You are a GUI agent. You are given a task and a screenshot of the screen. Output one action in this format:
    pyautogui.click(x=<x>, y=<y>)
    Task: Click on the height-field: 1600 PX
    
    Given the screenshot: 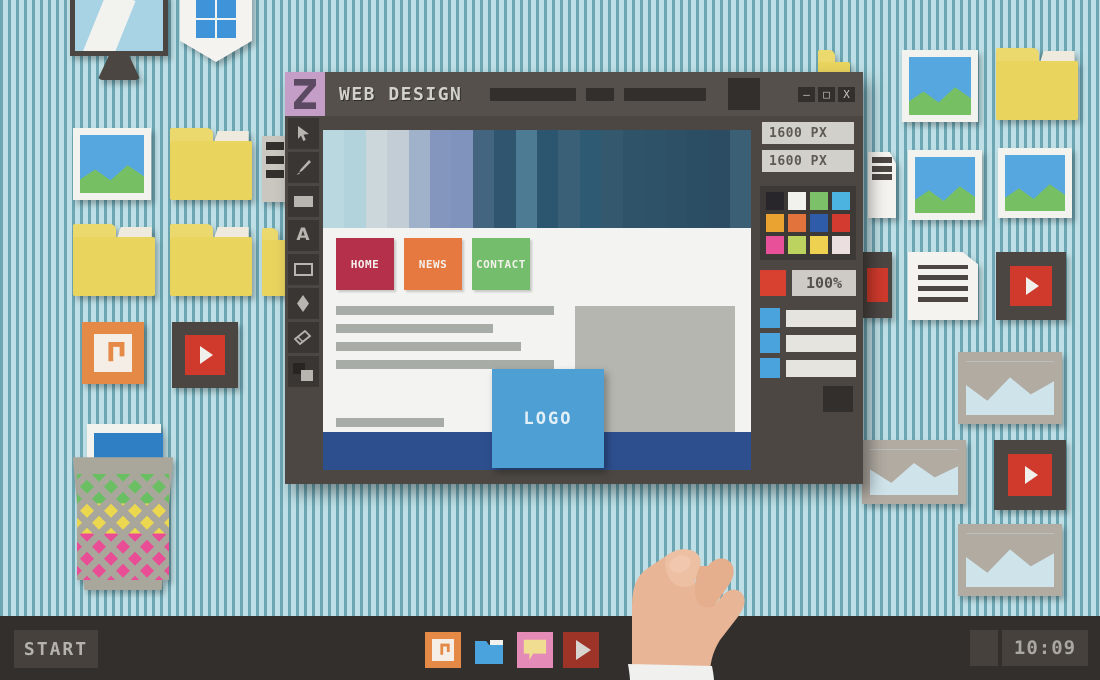 What is the action you would take?
    pyautogui.click(x=808, y=161)
    